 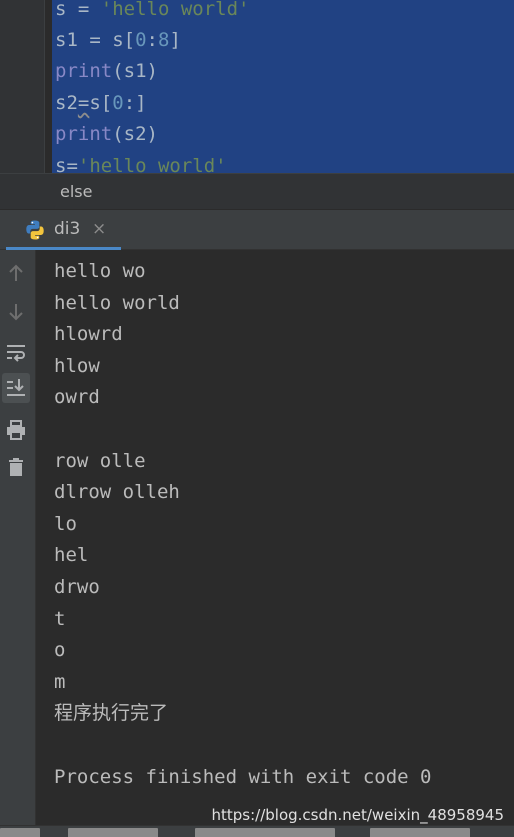 I want to click on console-line: drwo, so click(x=77, y=587).